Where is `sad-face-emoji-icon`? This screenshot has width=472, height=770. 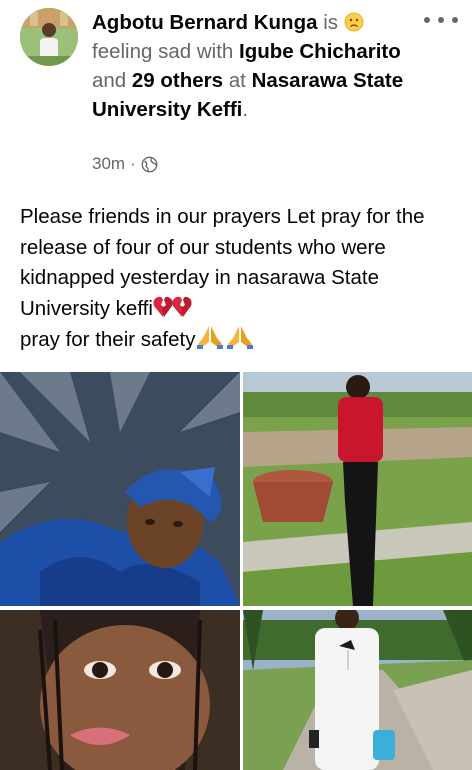 sad-face-emoji-icon is located at coordinates (354, 22).